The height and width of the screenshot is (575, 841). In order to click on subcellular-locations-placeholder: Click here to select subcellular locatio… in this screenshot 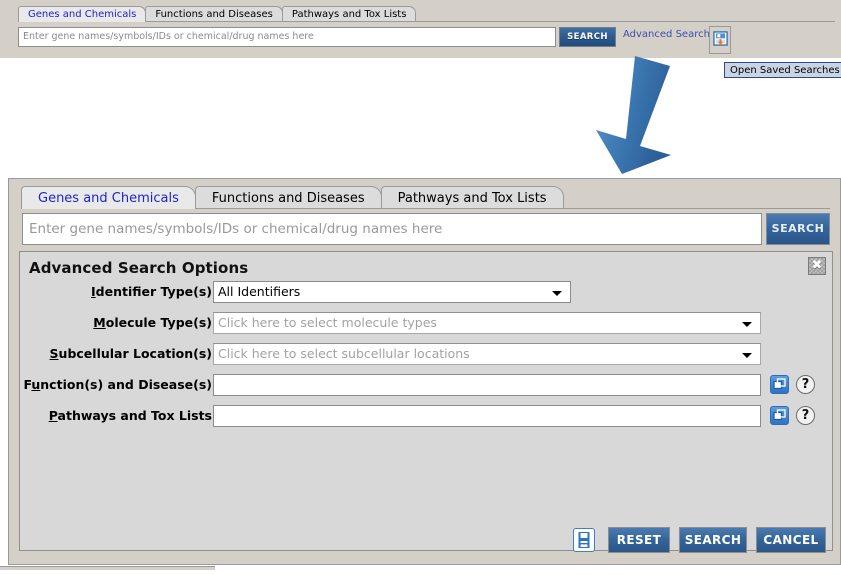, I will do `click(344, 353)`.